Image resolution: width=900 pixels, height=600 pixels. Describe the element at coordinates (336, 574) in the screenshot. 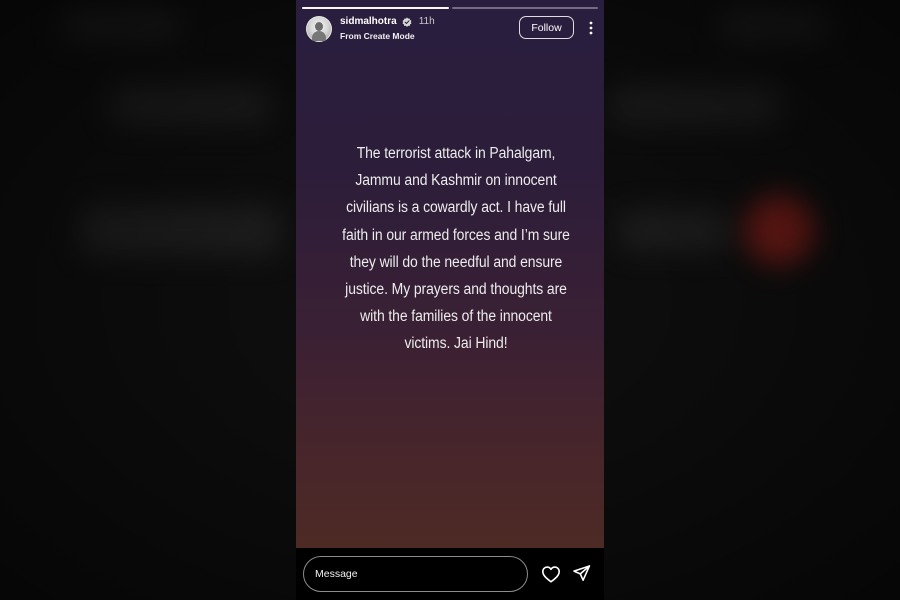

I see `message-placeholder: Message` at that location.